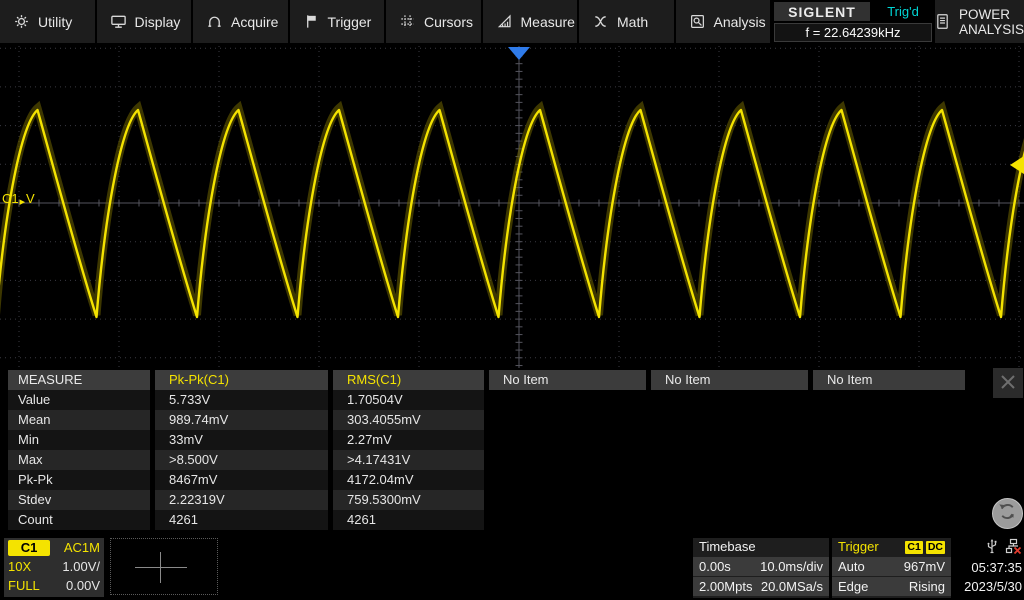 This screenshot has width=1024, height=600. I want to click on trigger-title: Trigger, so click(858, 546).